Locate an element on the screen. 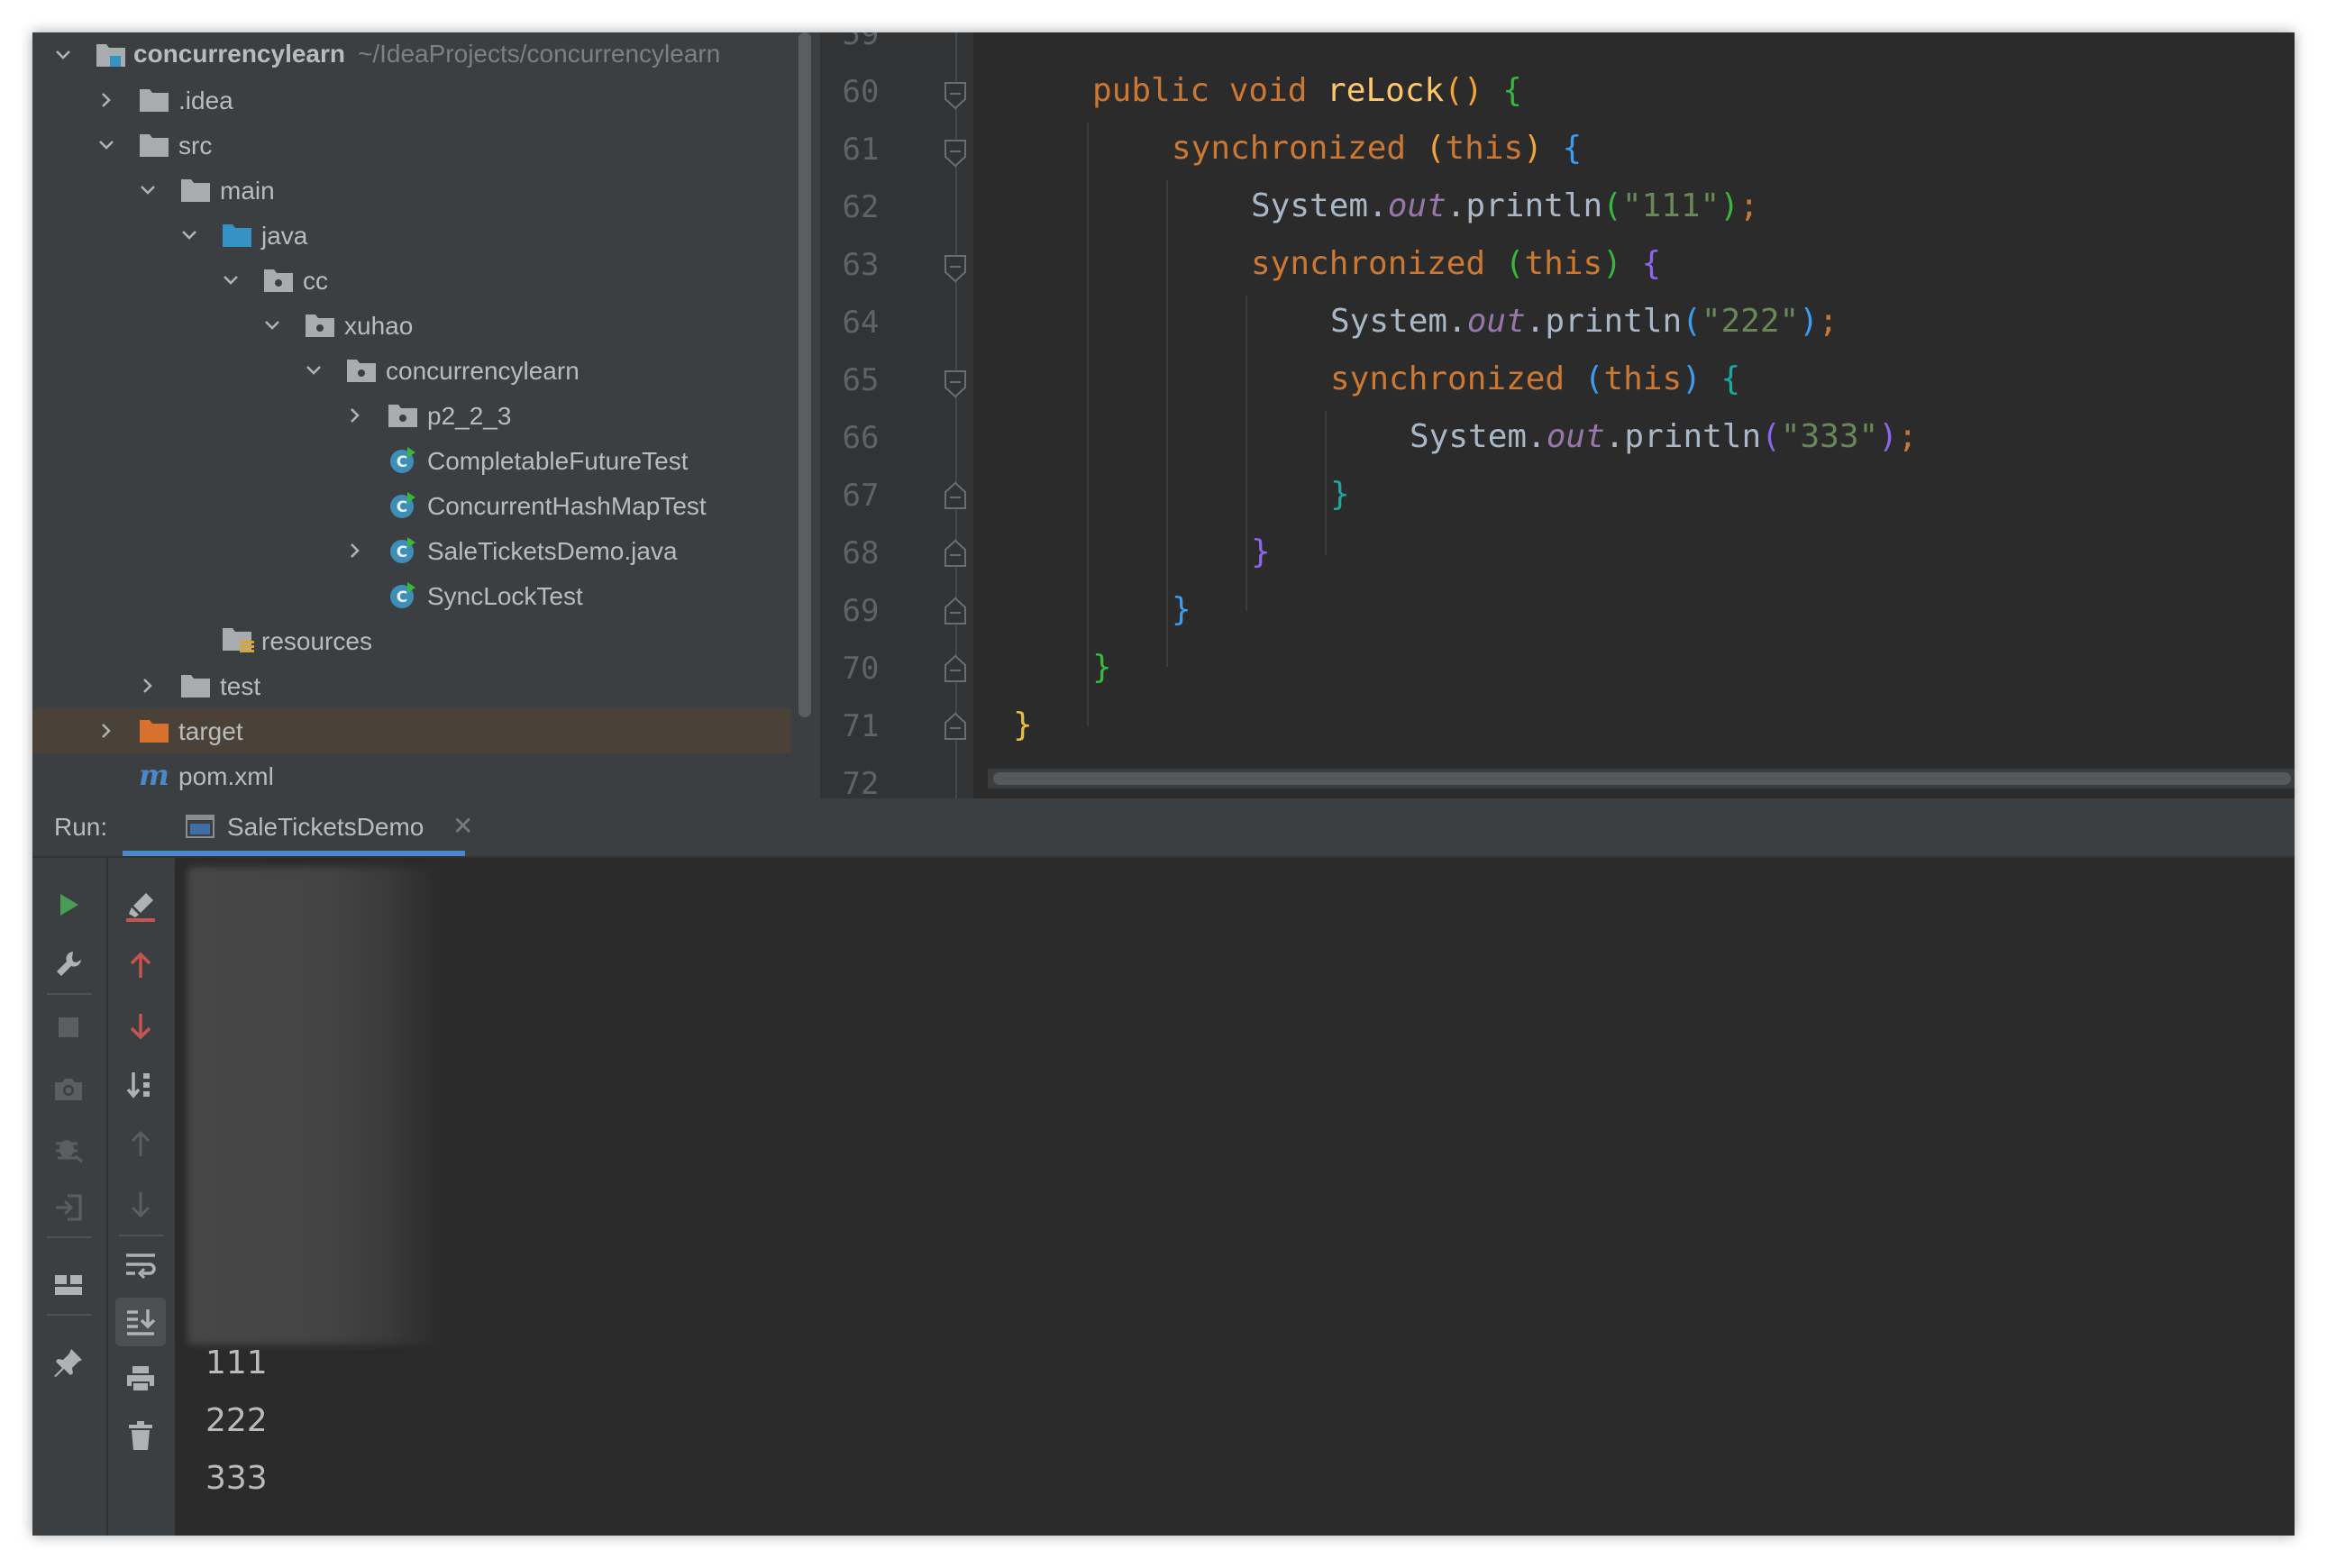  line-number: 72 is located at coordinates (861, 782).